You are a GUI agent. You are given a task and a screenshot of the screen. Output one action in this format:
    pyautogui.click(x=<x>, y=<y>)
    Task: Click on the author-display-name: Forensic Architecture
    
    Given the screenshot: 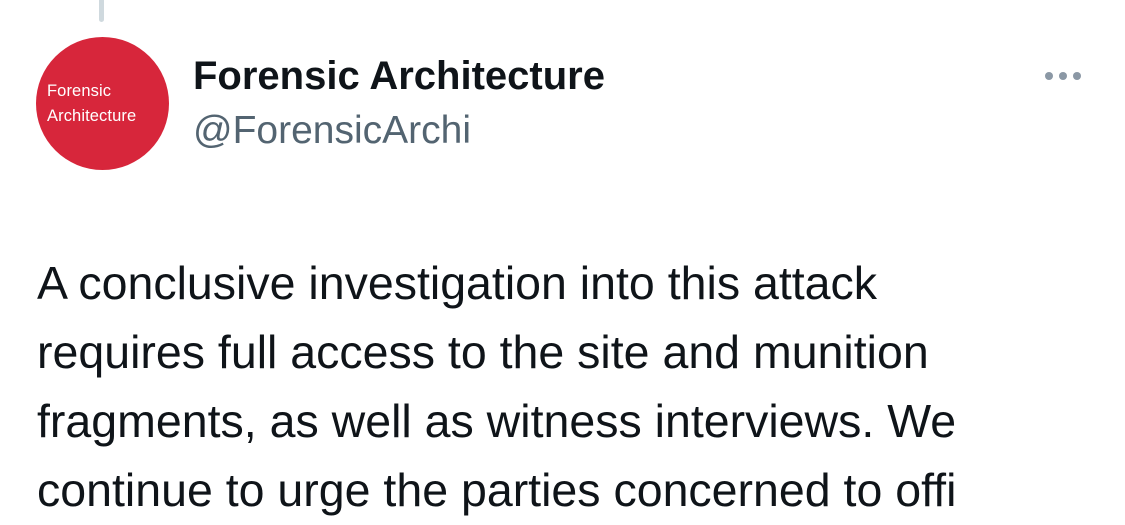 What is the action you would take?
    pyautogui.click(x=399, y=76)
    